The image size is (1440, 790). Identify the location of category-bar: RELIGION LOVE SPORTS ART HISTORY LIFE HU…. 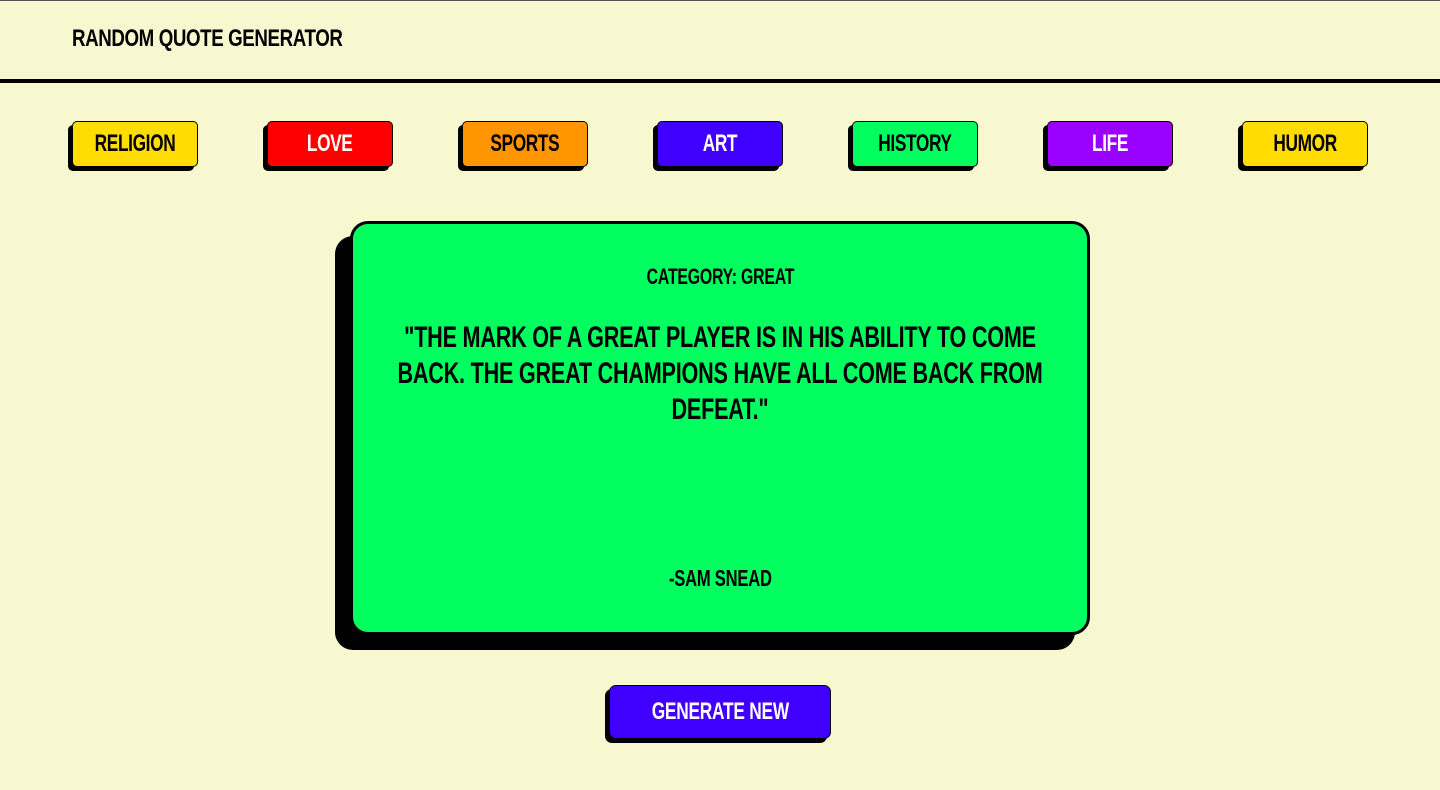
(720, 146).